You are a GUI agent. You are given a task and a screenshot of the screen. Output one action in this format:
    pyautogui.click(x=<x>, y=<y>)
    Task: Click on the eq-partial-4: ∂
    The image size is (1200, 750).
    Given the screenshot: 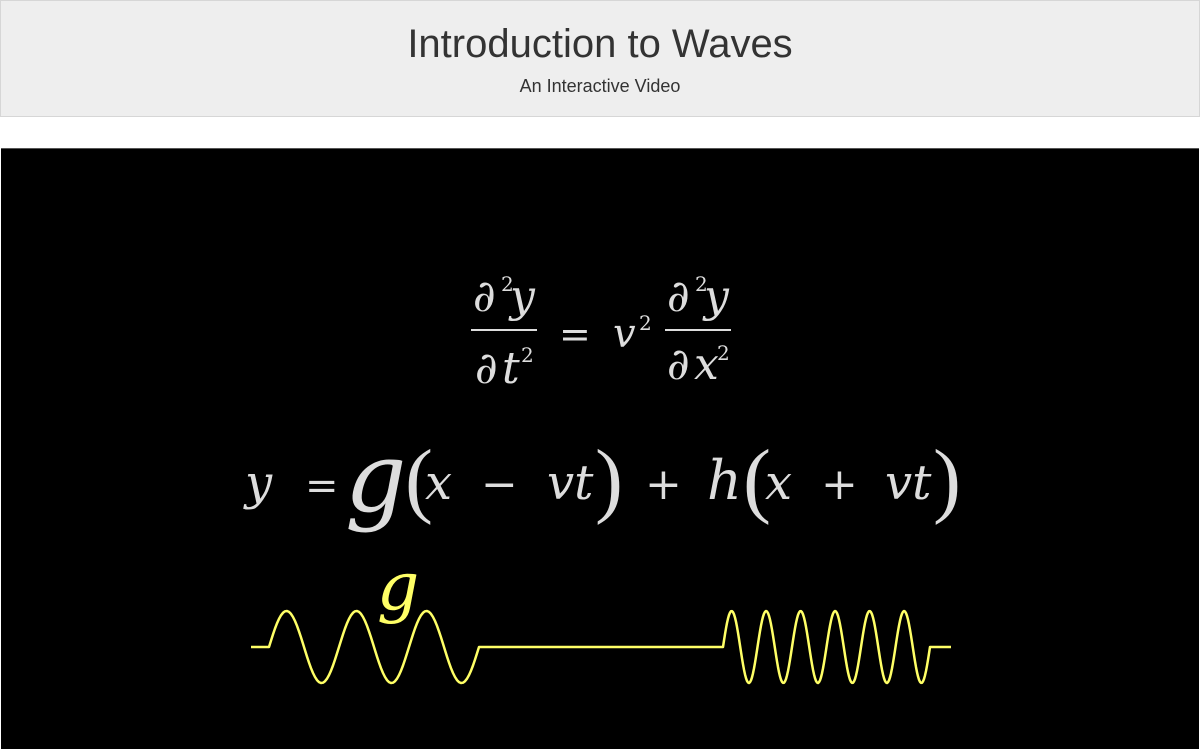 What is the action you would take?
    pyautogui.click(x=678, y=364)
    